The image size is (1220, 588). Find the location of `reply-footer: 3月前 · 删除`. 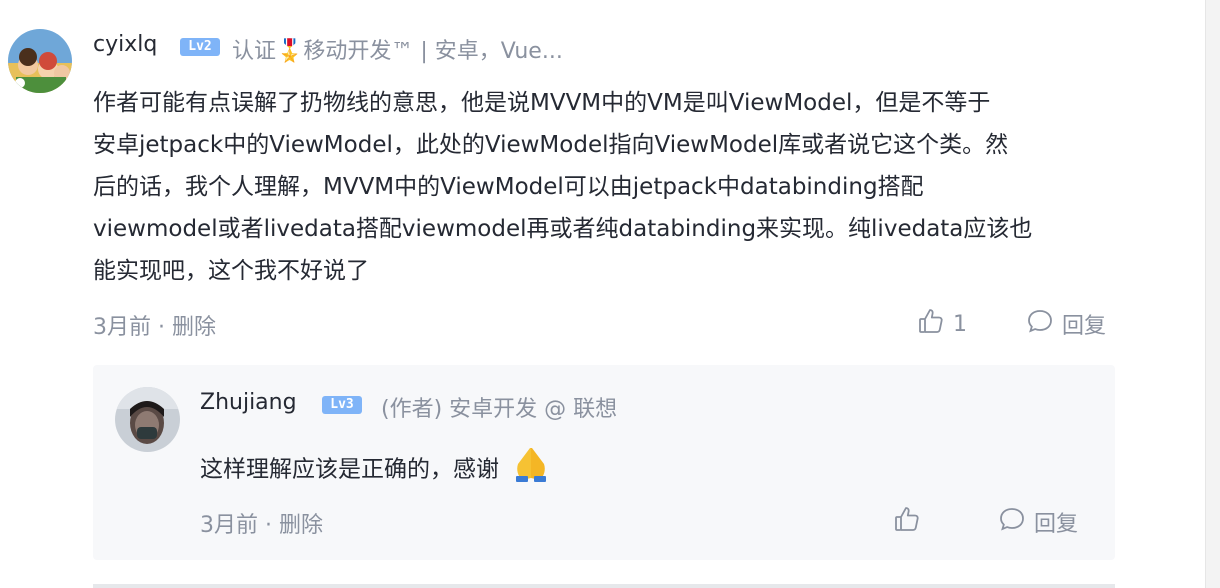

reply-footer: 3月前 · 删除 is located at coordinates (261, 523).